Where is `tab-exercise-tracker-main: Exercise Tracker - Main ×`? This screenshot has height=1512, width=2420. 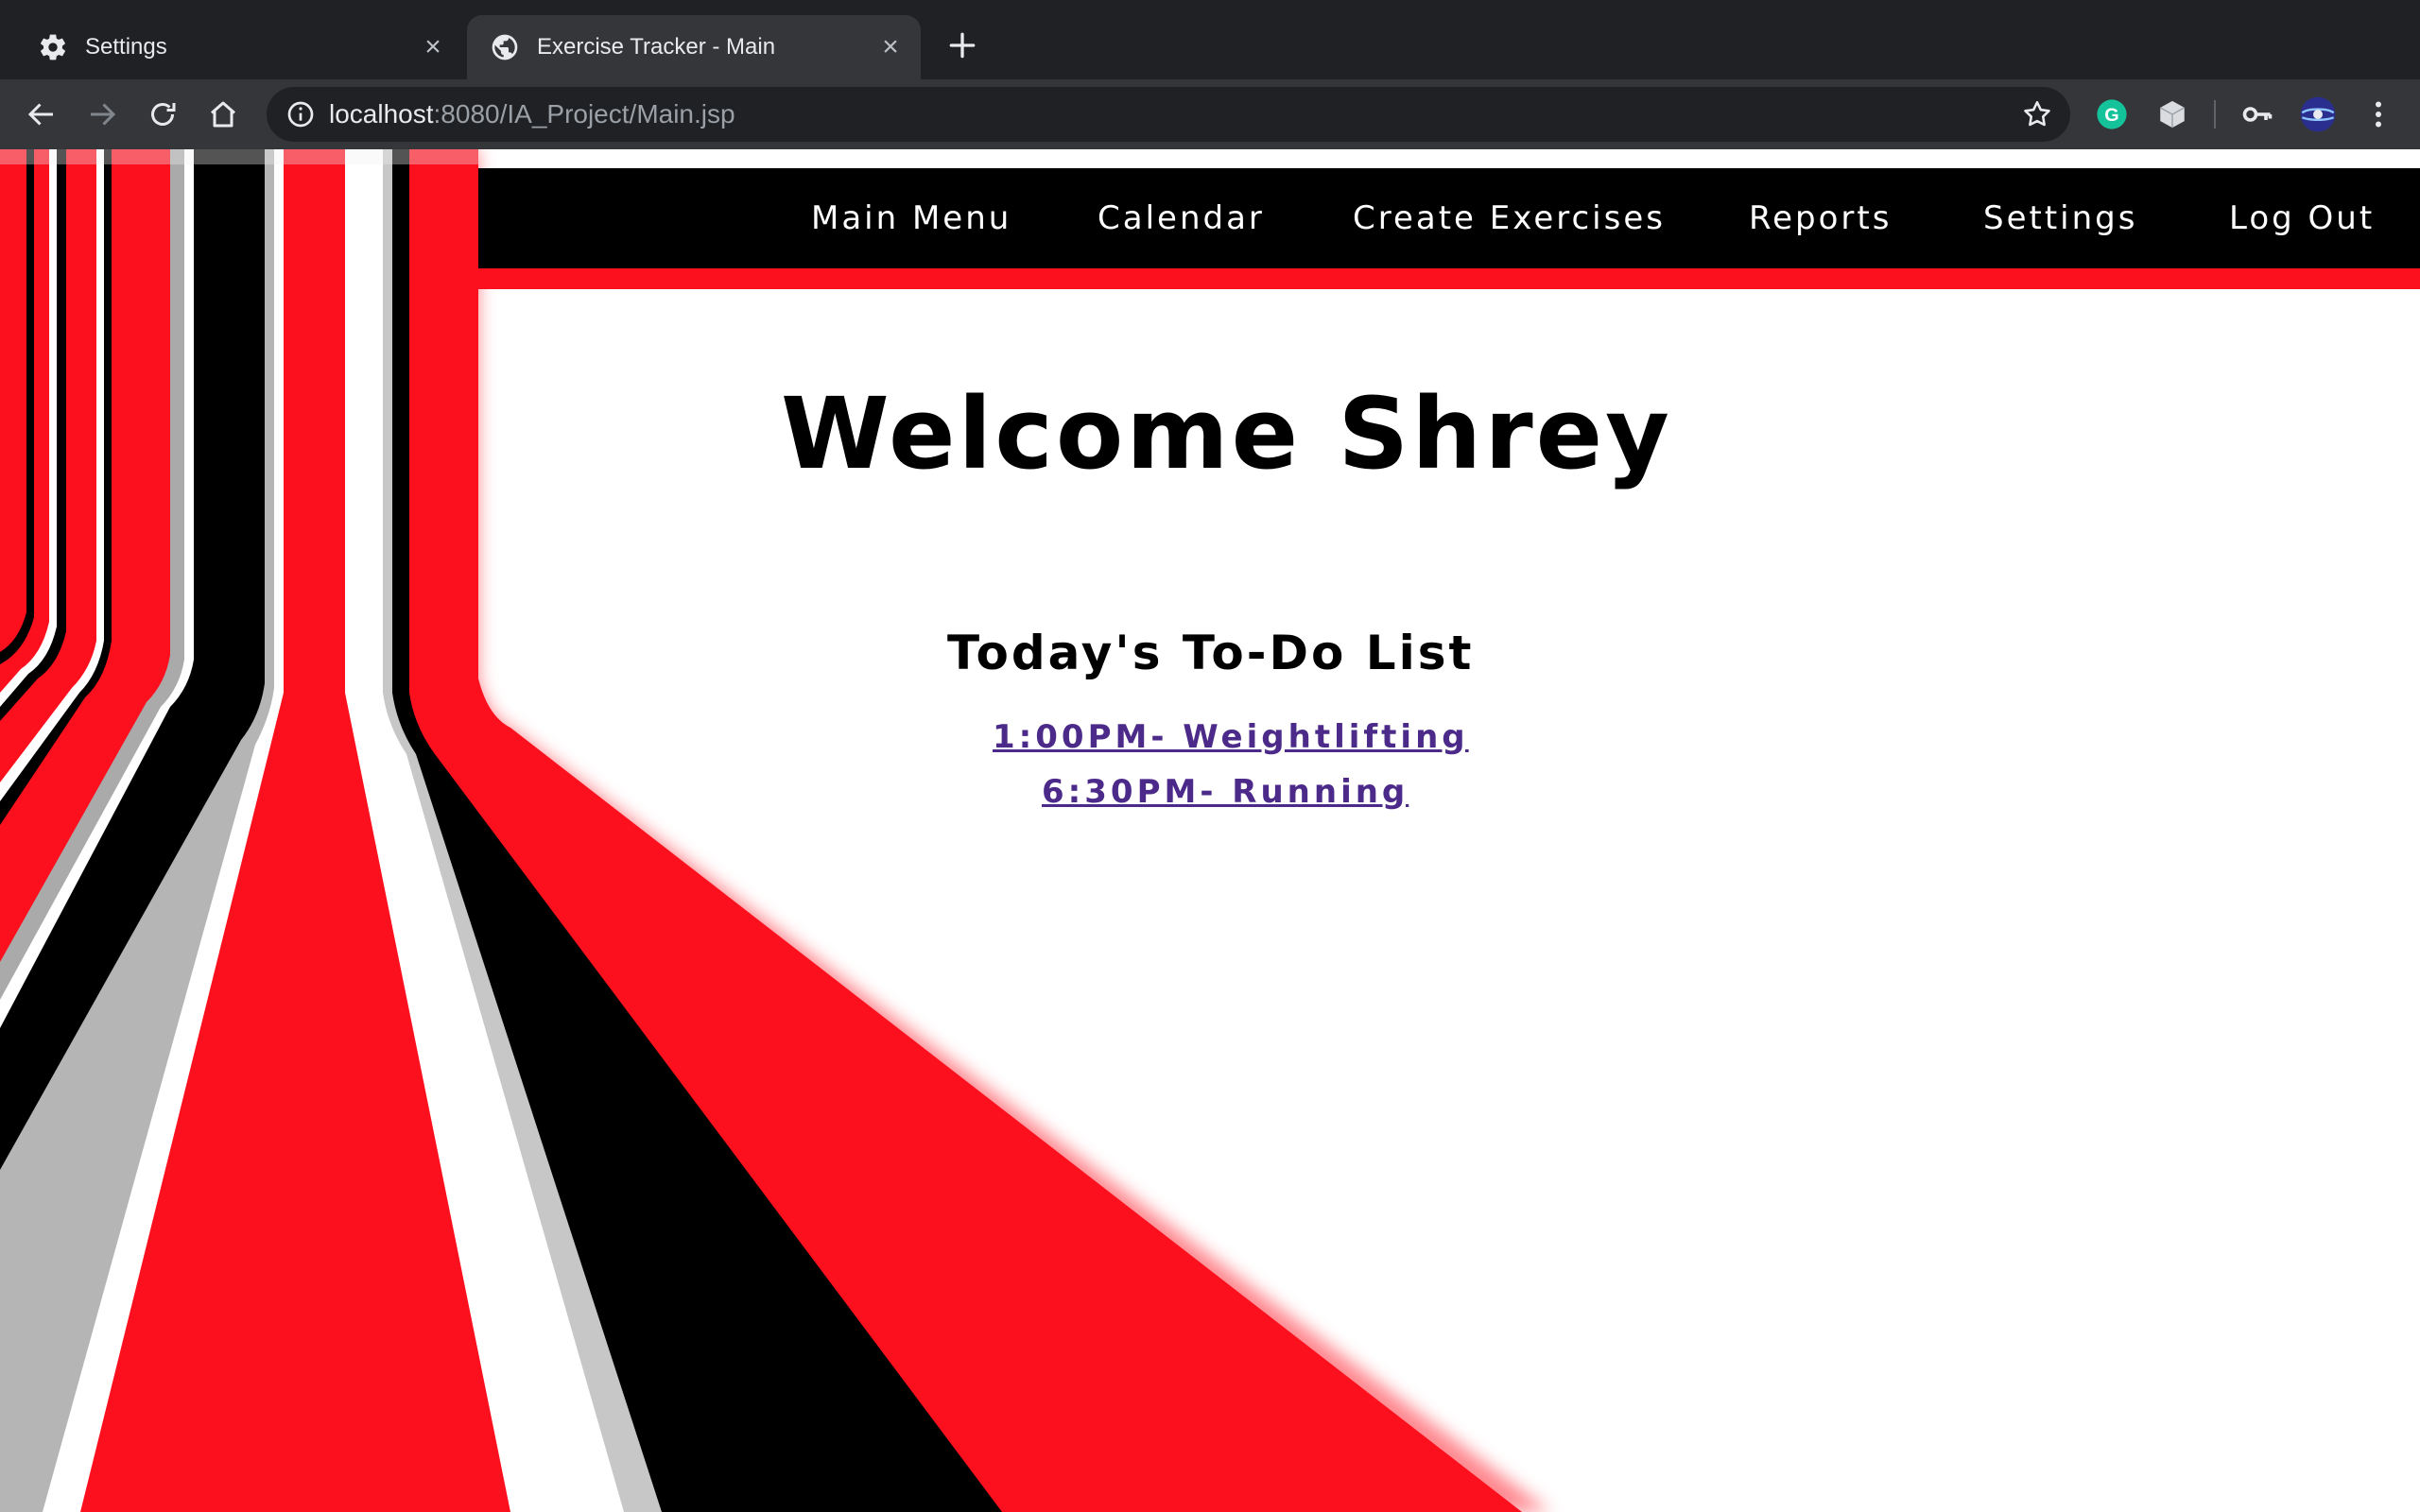 tab-exercise-tracker-main: Exercise Tracker - Main × is located at coordinates (694, 47).